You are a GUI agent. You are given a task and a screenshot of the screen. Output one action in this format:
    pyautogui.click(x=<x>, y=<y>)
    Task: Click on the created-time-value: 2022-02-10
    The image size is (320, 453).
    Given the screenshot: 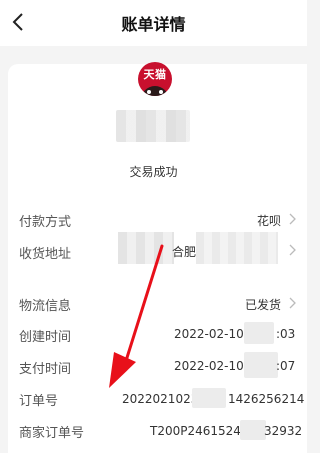 What is the action you would take?
    pyautogui.click(x=209, y=334)
    